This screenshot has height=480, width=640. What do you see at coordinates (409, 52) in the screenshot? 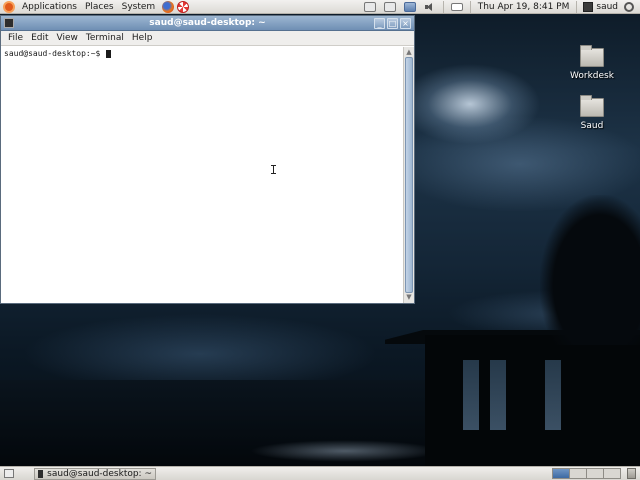
I see `scroll-up-arrow-icon: ▲` at bounding box center [409, 52].